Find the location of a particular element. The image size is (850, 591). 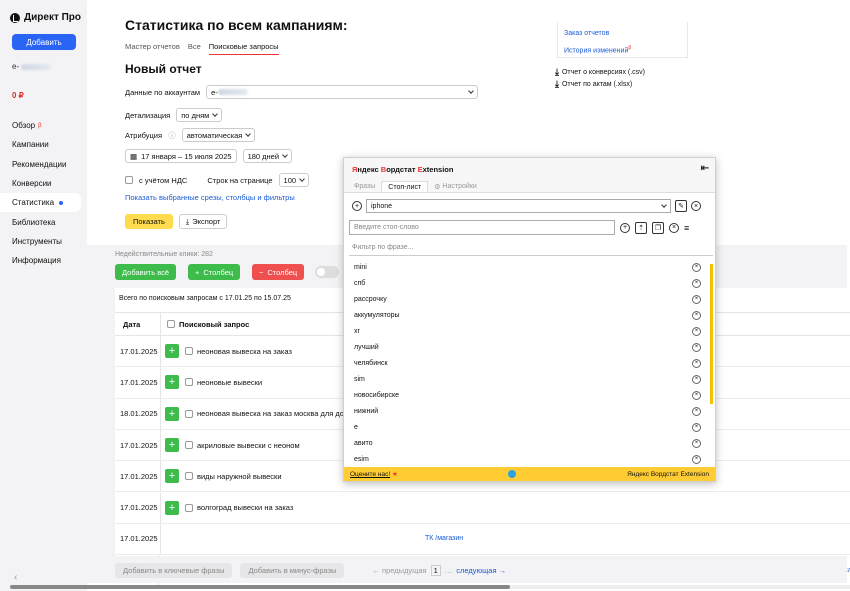

rows-select: 100 is located at coordinates (294, 180).